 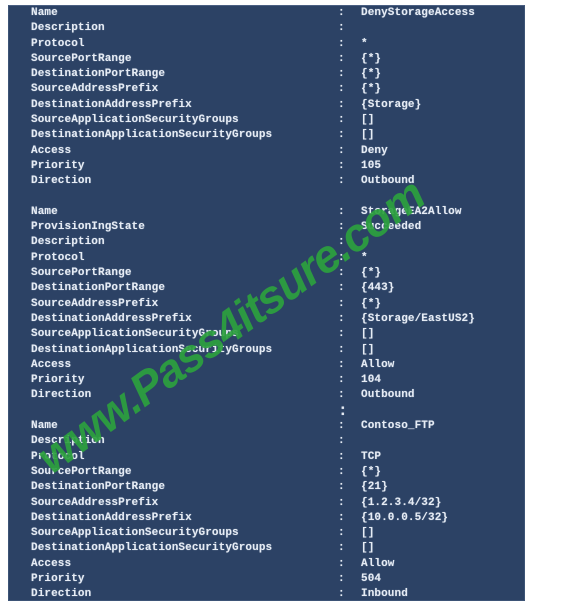 I want to click on property-row: Priority: 104, so click(x=266, y=380).